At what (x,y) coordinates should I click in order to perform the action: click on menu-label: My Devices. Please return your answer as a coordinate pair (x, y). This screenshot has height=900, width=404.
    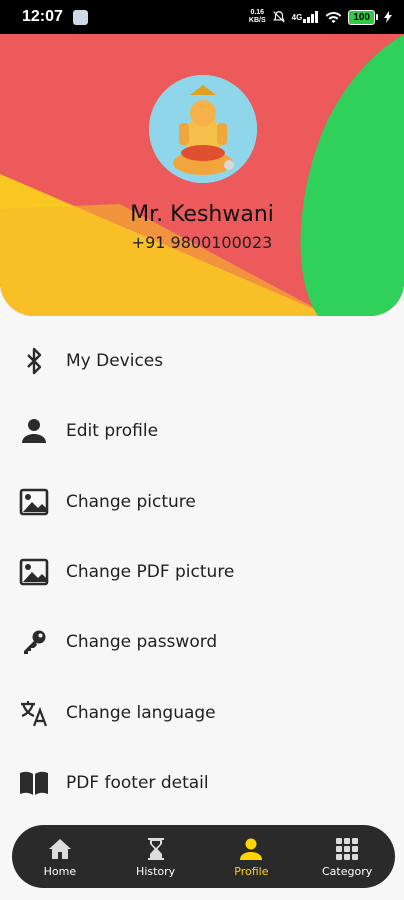
    Looking at the image, I should click on (115, 361).